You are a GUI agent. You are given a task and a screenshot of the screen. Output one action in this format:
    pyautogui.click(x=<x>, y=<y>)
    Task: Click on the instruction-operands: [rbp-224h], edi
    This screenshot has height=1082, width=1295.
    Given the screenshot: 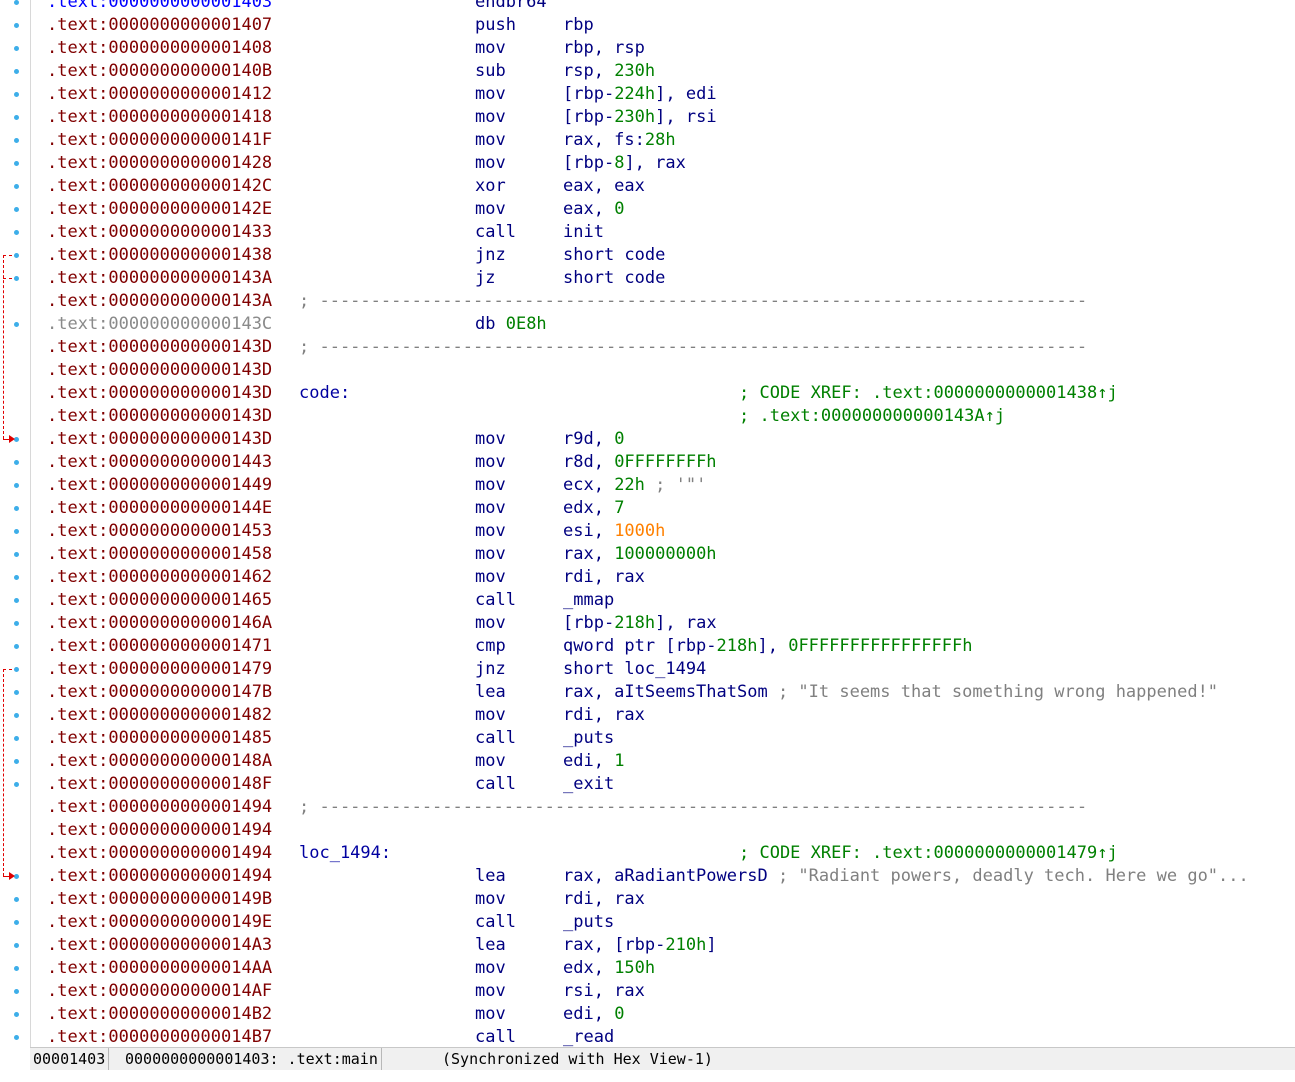 What is the action you would take?
    pyautogui.click(x=640, y=94)
    